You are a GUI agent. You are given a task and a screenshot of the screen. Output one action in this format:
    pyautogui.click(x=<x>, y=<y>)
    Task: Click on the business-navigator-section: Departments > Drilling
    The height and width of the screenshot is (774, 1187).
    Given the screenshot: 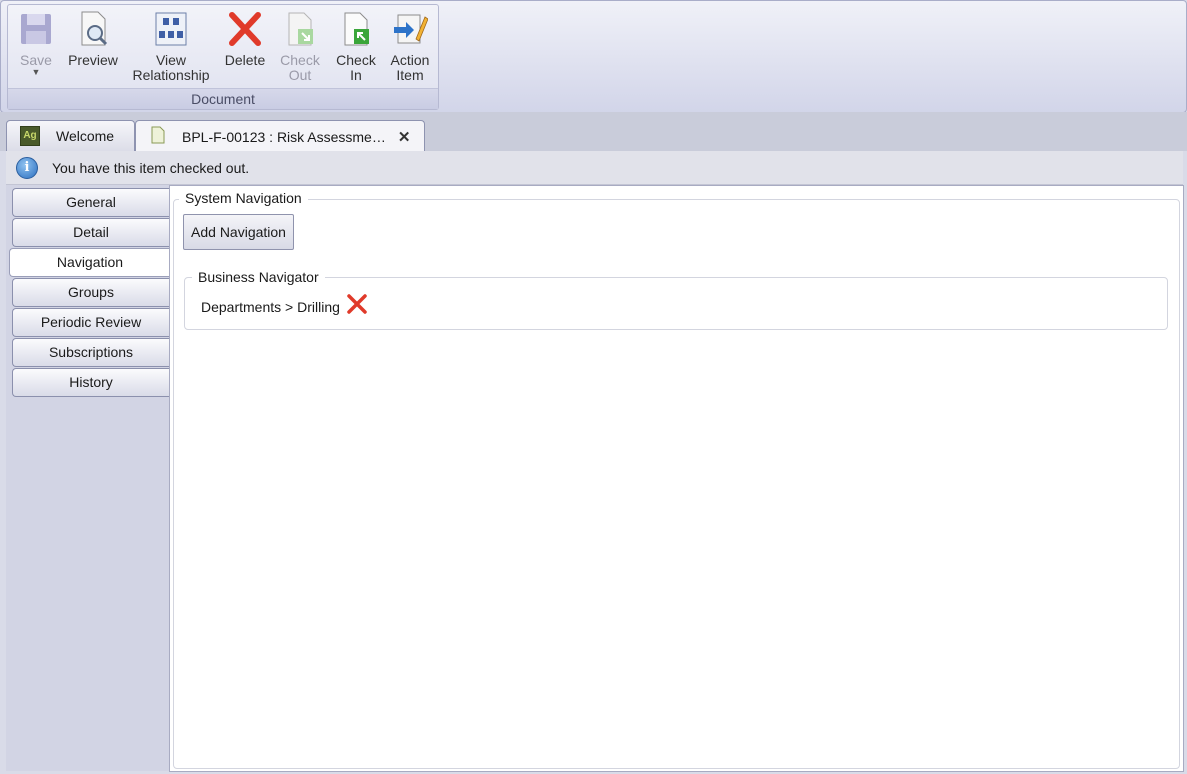 What is the action you would take?
    pyautogui.click(x=676, y=303)
    